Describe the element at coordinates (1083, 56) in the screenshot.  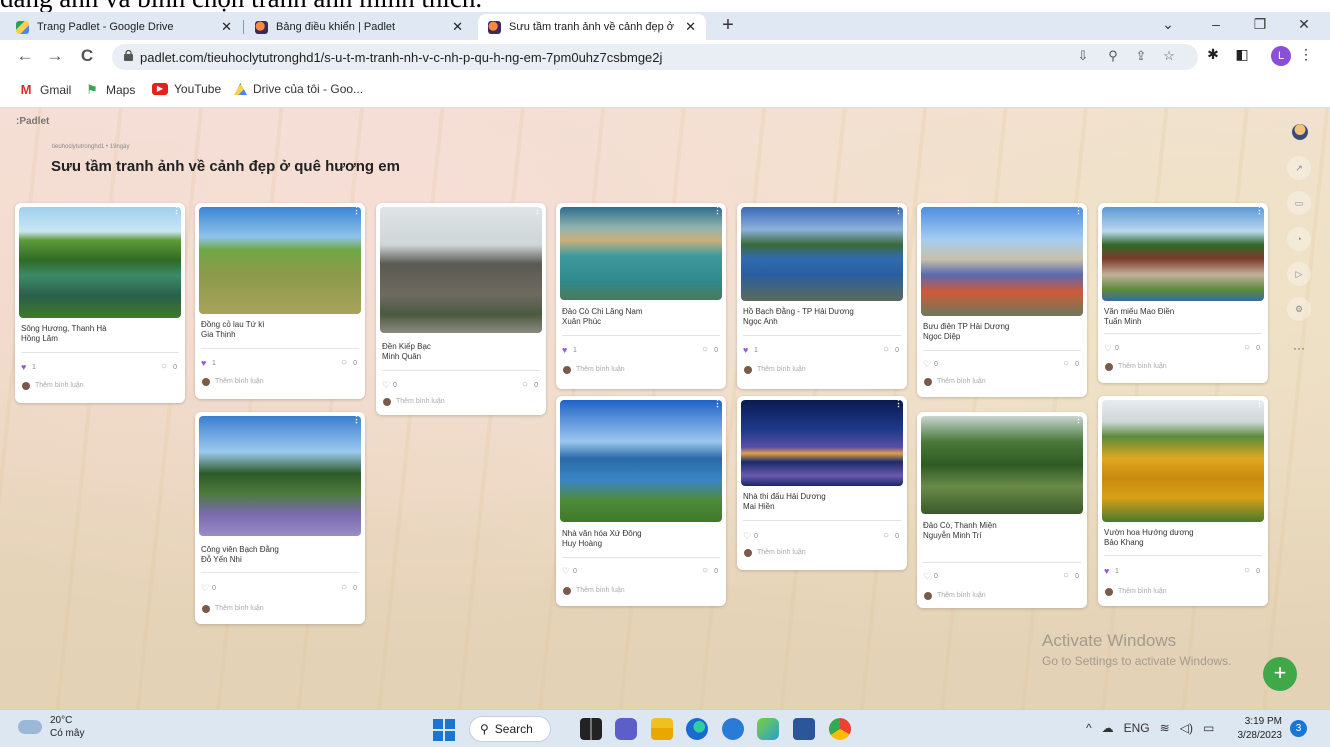
I see `install-app-icon: ⇩` at that location.